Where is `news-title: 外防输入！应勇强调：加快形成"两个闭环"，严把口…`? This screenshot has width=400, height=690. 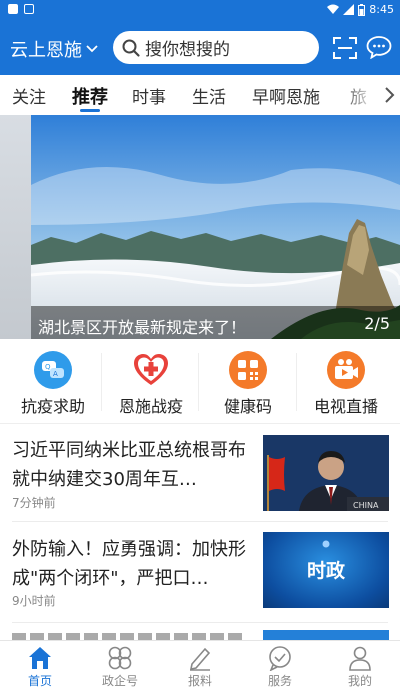 news-title: 外防输入！应勇强调：加快形成"两个闭环"，严把口… is located at coordinates (129, 564).